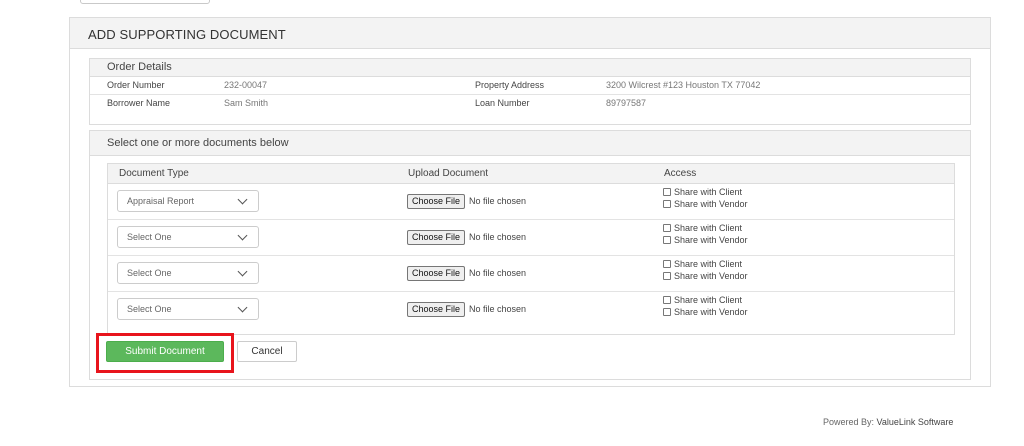 This screenshot has width=1024, height=446. Describe the element at coordinates (161, 201) in the screenshot. I see `document-type-value: Appraisal Report` at that location.